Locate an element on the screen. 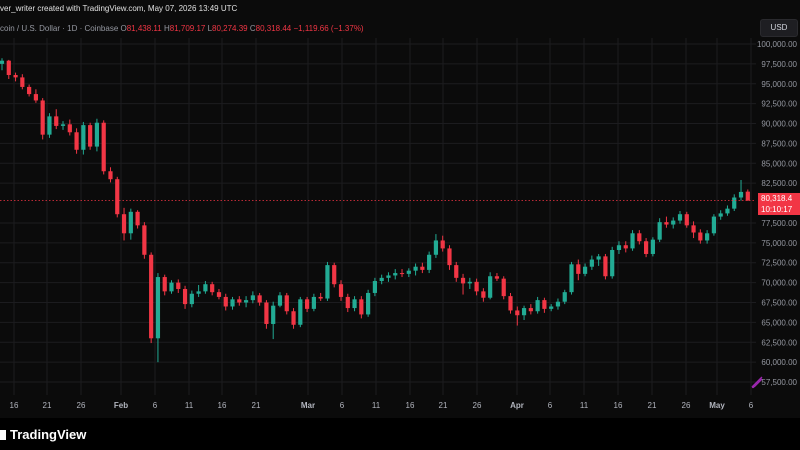  price-tick-label: 82,500.00 is located at coordinates (779, 183).